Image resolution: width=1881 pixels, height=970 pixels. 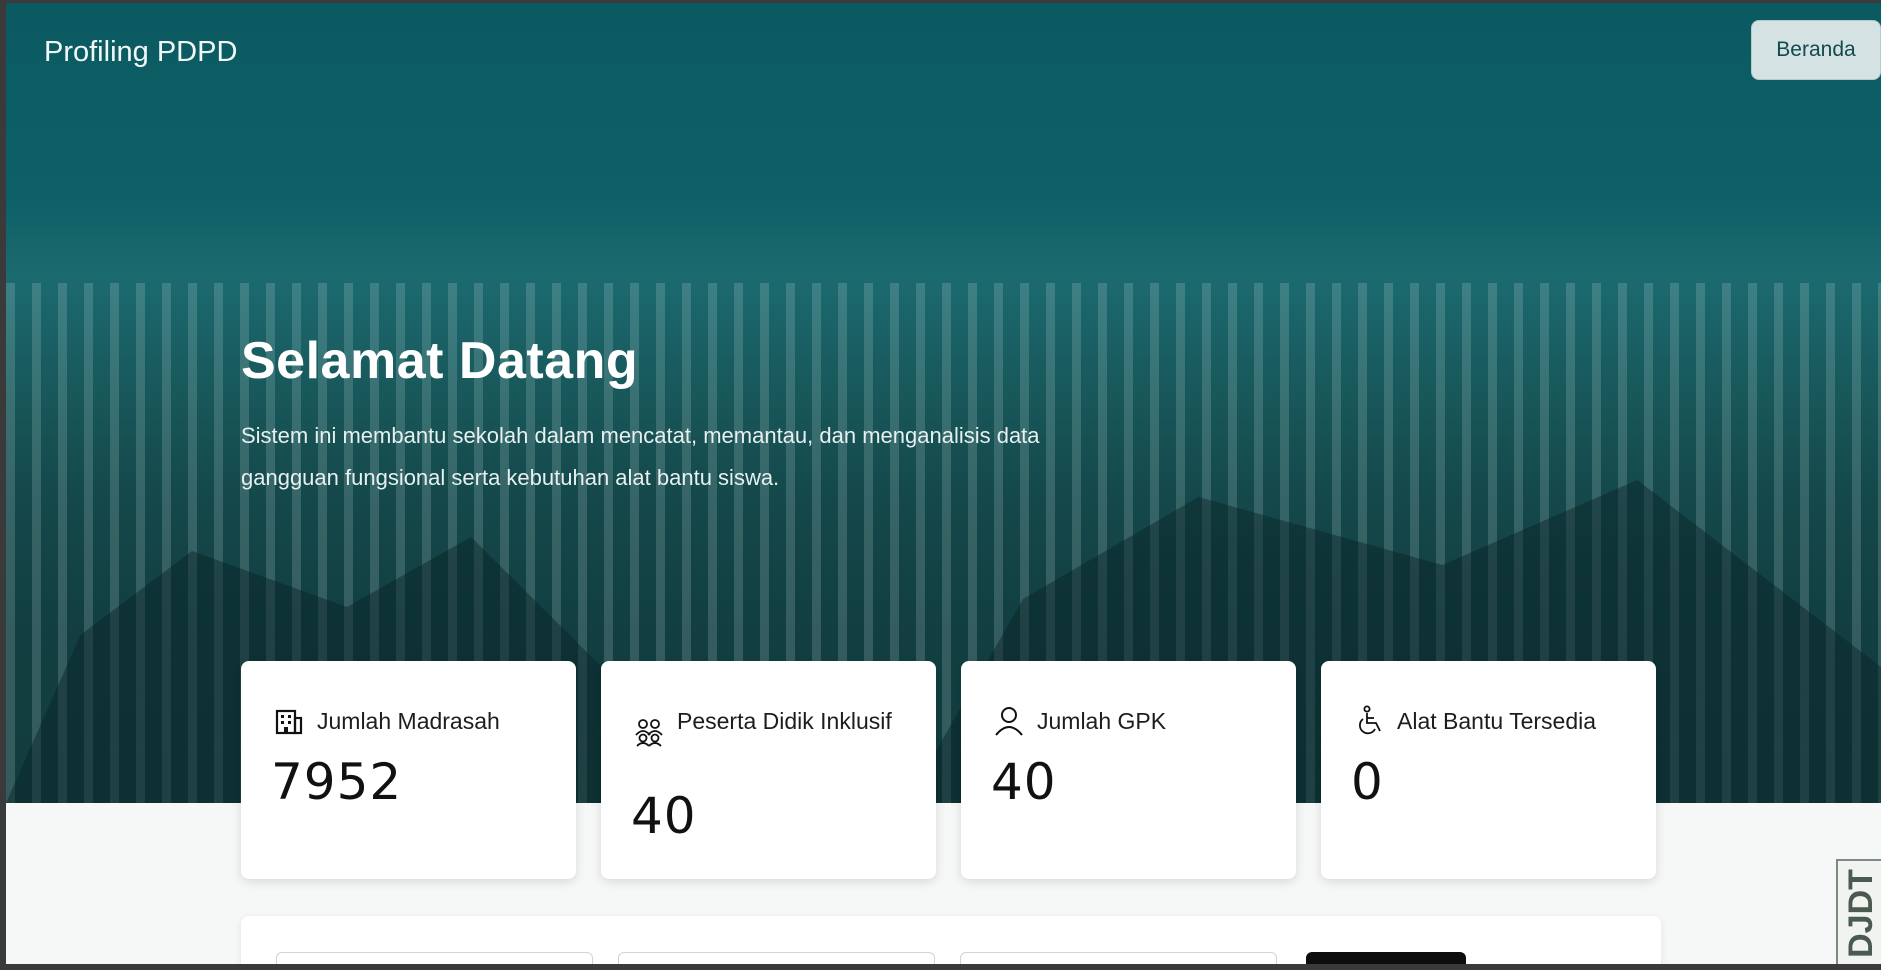 What do you see at coordinates (768, 770) in the screenshot?
I see `stat-card-peserta-didik: Peserta Didik Inklusif 40` at bounding box center [768, 770].